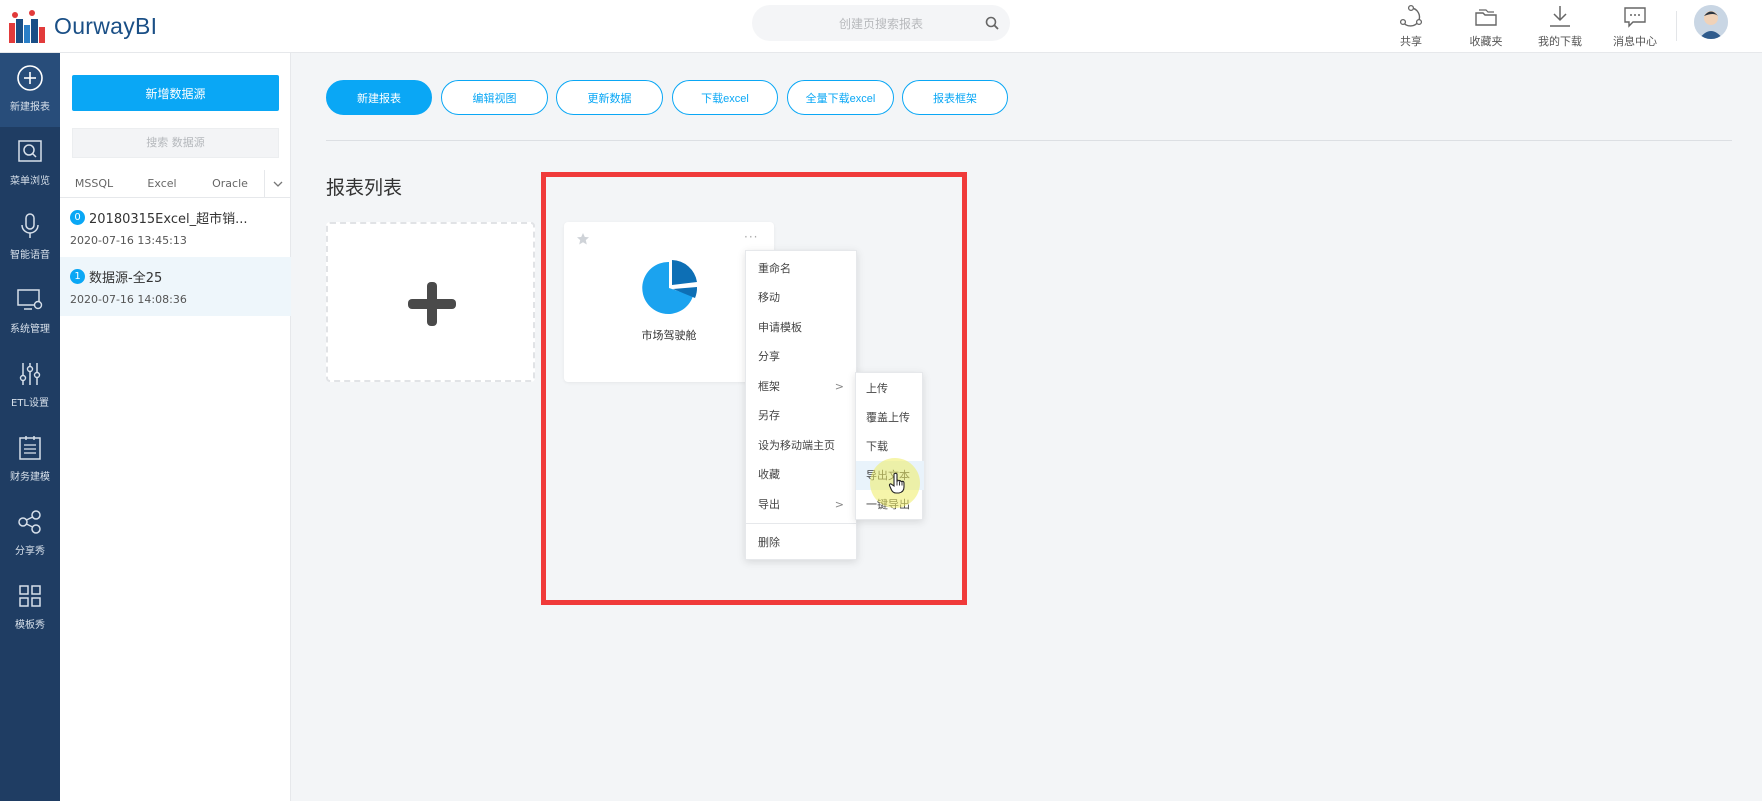  What do you see at coordinates (1486, 41) in the screenshot?
I see `favorites-label: 收藏夹` at bounding box center [1486, 41].